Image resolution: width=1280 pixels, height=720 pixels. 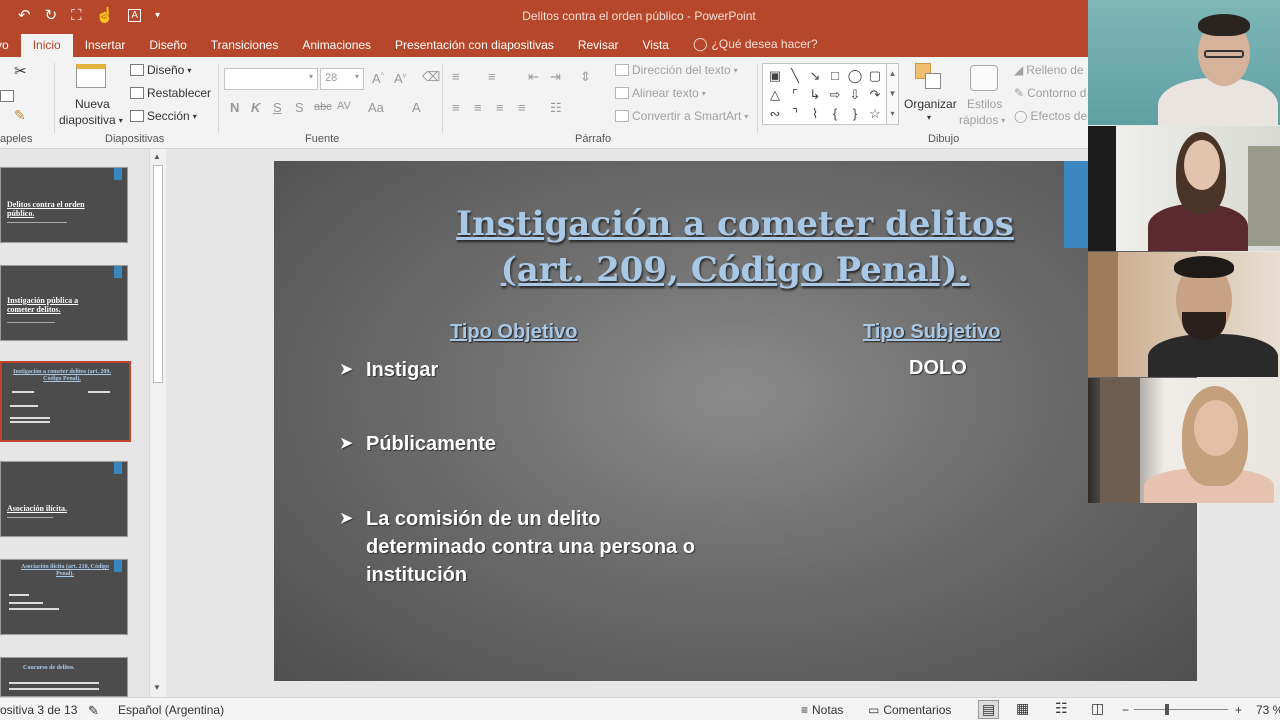 What do you see at coordinates (245, 47) in the screenshot?
I see `tab-transiciones: Transiciones` at bounding box center [245, 47].